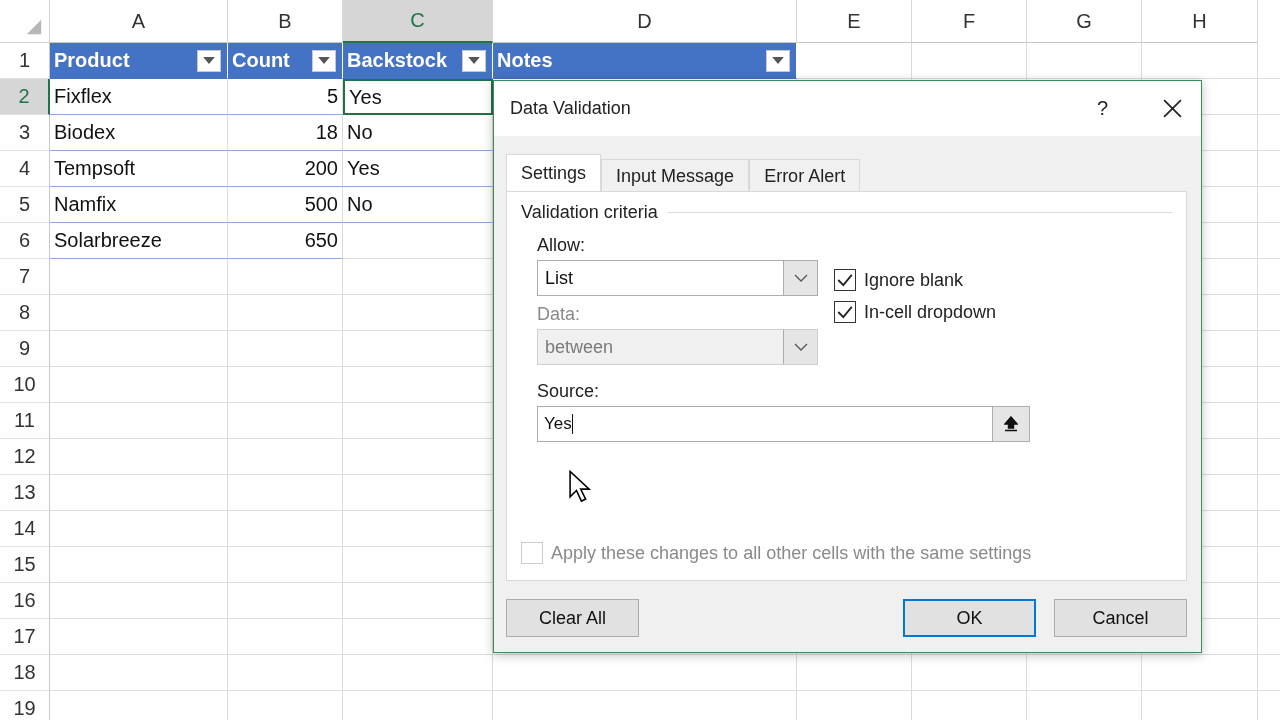  Describe the element at coordinates (285, 241) in the screenshot. I see `table-cell: 650` at that location.